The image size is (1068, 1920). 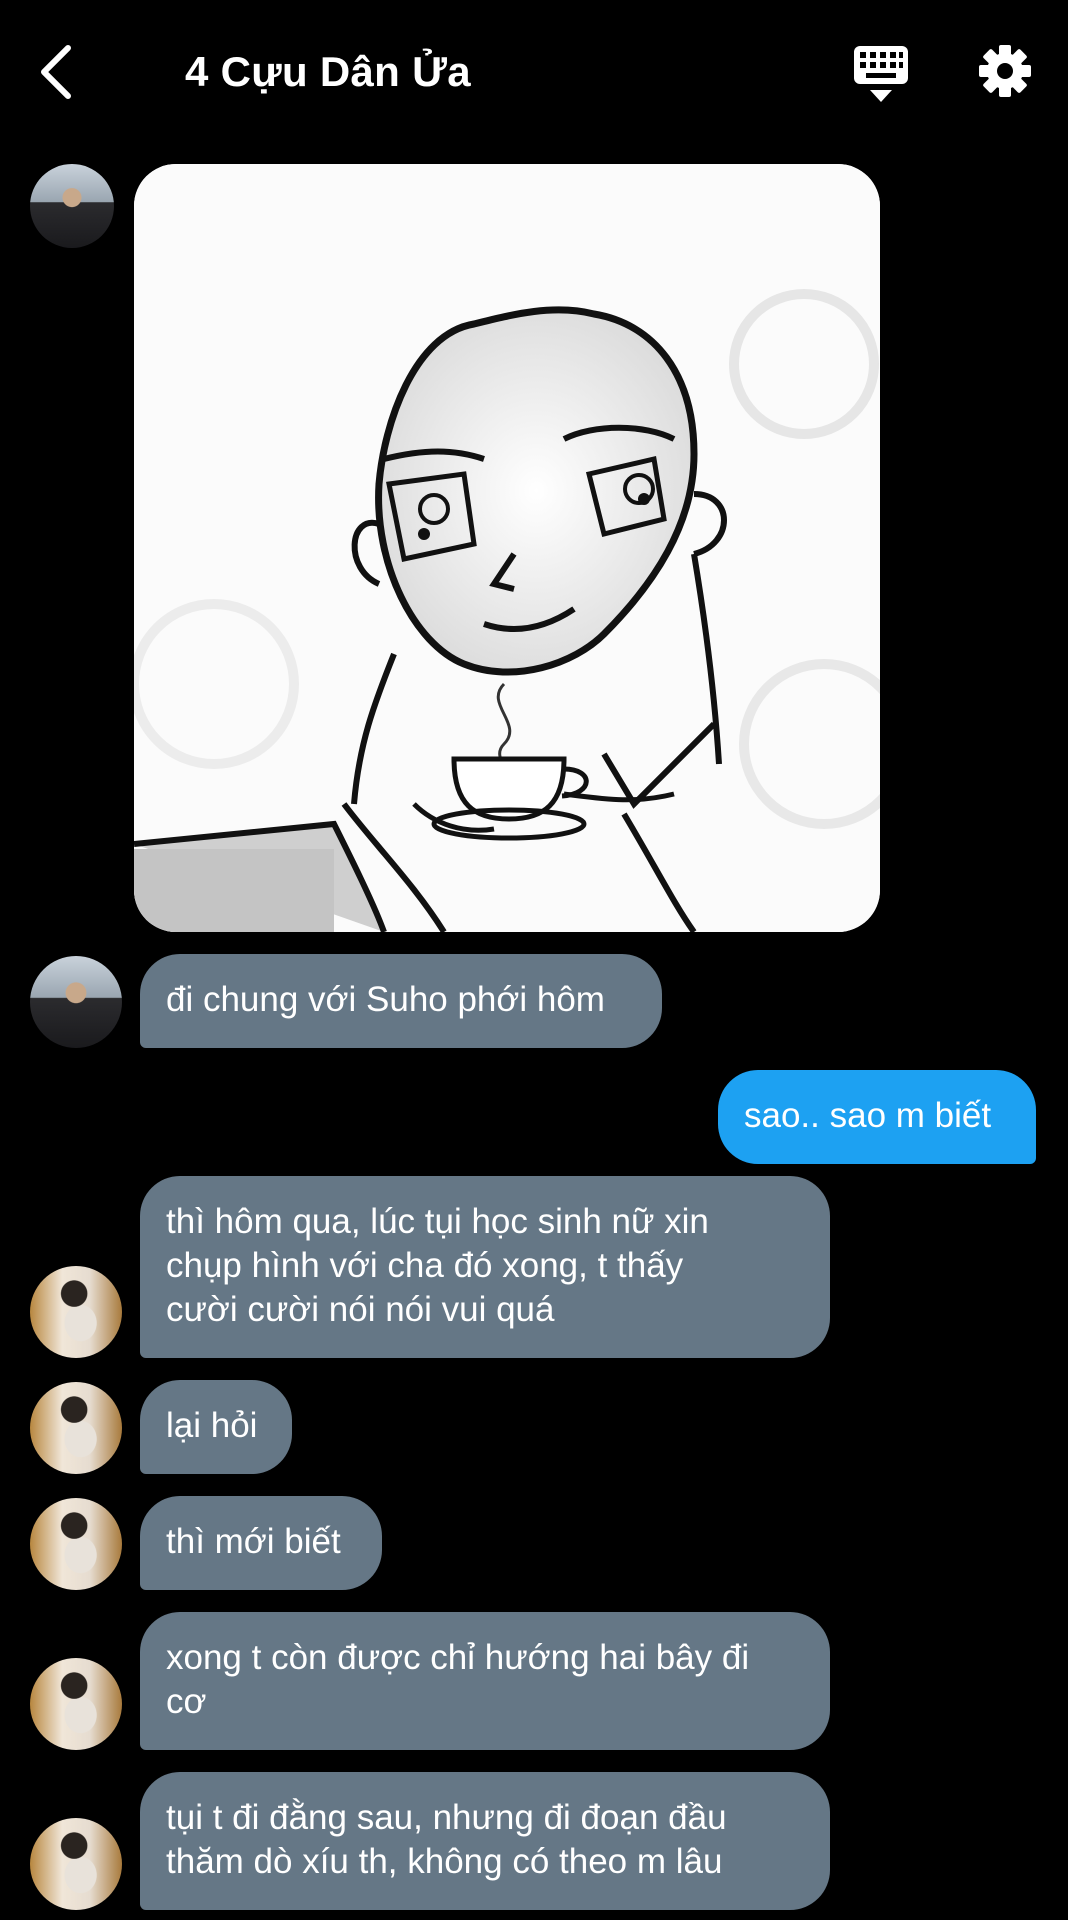 I want to click on message-text-line: thì hôm qua, lúc tụi học sinh nữ xin, so click(x=437, y=1221).